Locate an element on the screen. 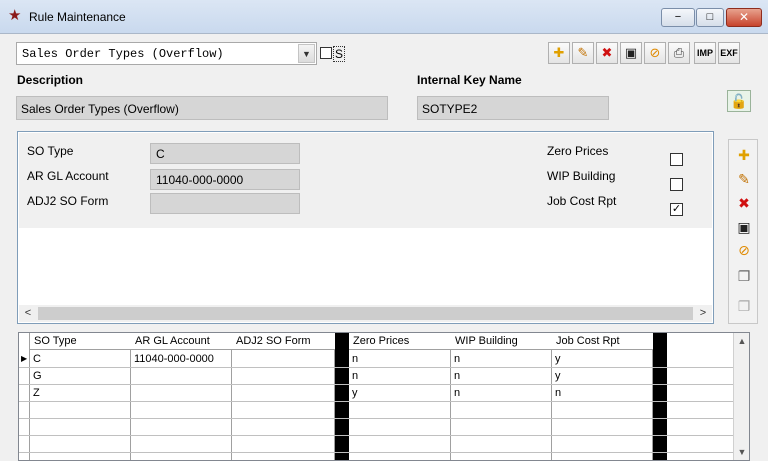  internal-key-label: Internal Key Name is located at coordinates (469, 80).